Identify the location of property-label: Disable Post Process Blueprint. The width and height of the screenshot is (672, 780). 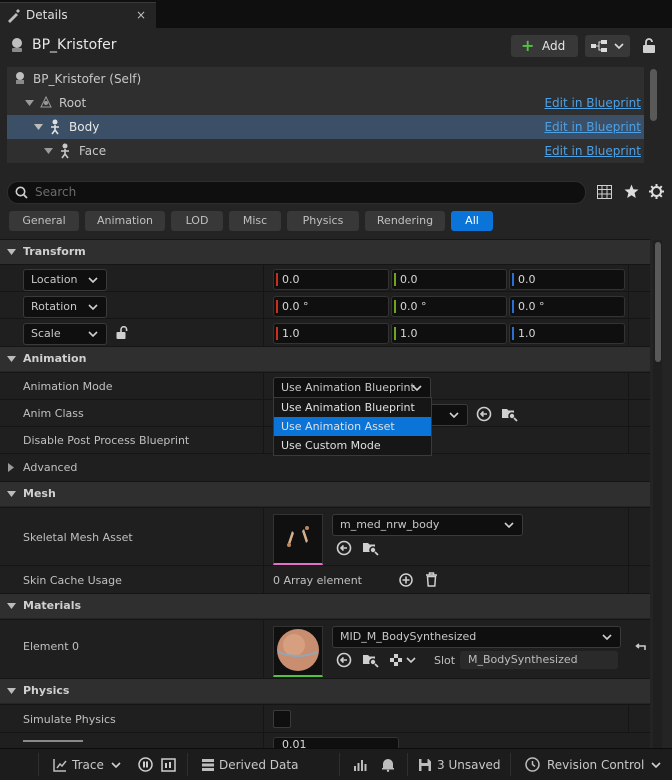
(106, 440).